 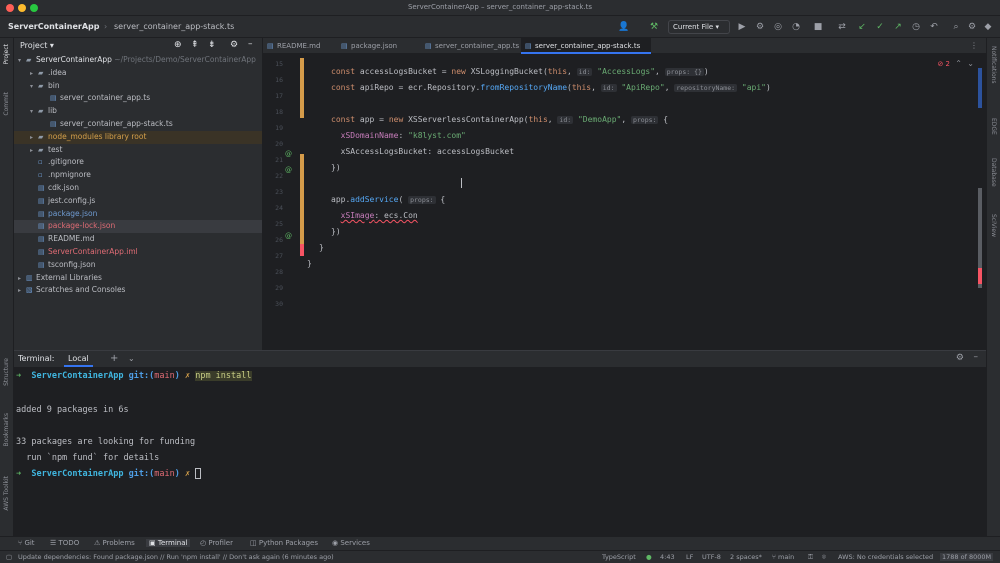 I want to click on indent-setting: 2 spaces*, so click(x=746, y=557).